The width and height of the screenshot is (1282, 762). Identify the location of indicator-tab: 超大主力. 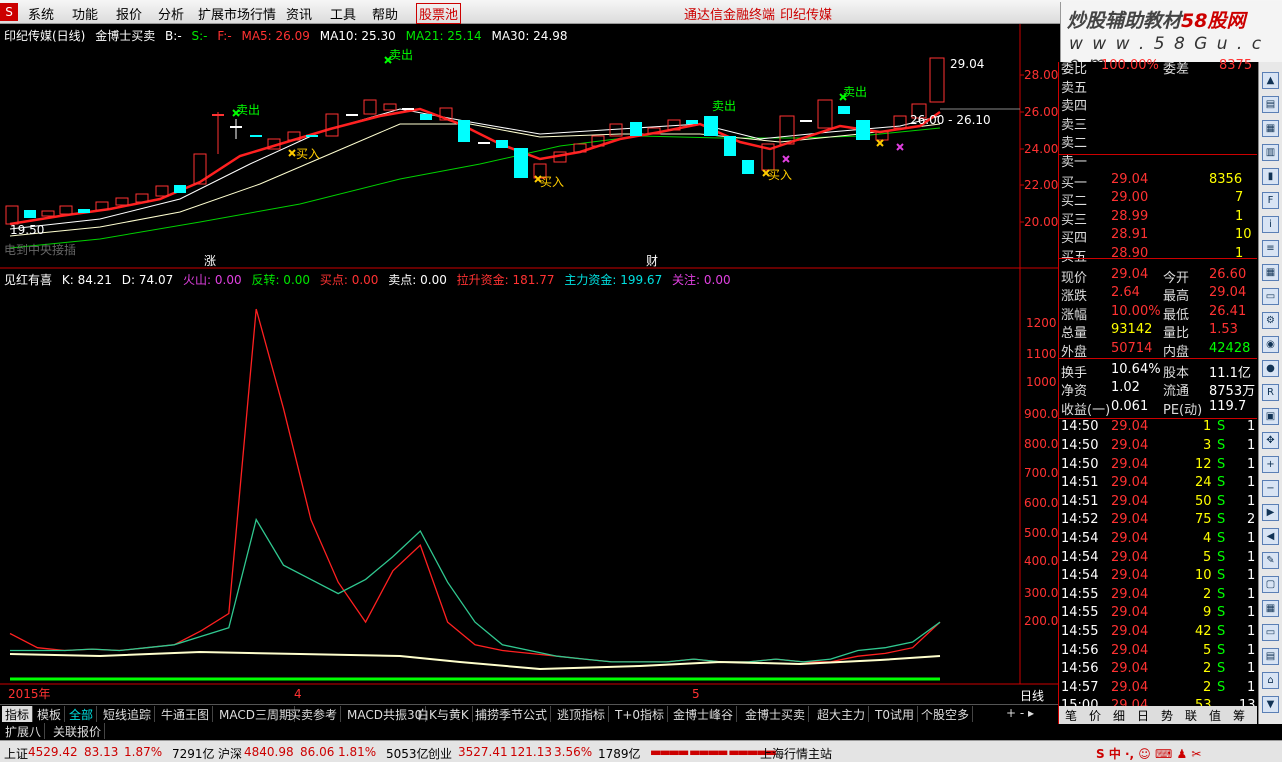
(842, 714).